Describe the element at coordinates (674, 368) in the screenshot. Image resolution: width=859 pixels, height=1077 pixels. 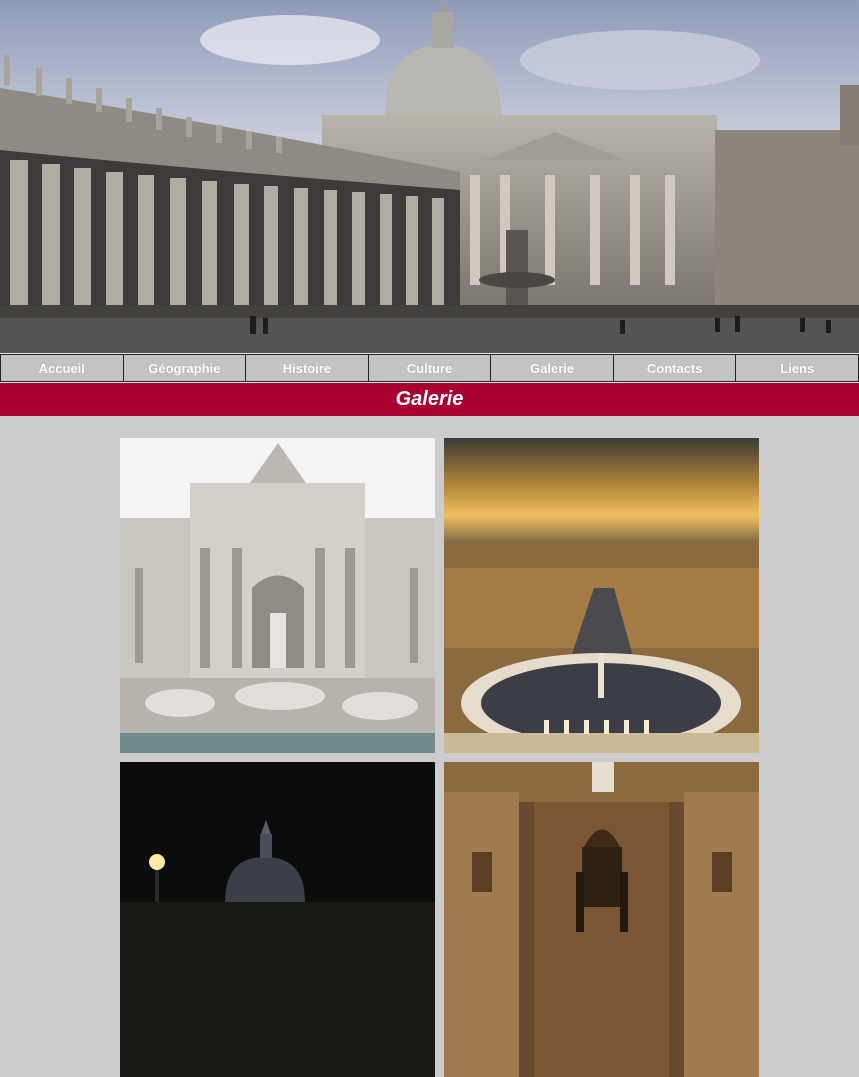
I see `nav-item-contacts: Contacts` at that location.